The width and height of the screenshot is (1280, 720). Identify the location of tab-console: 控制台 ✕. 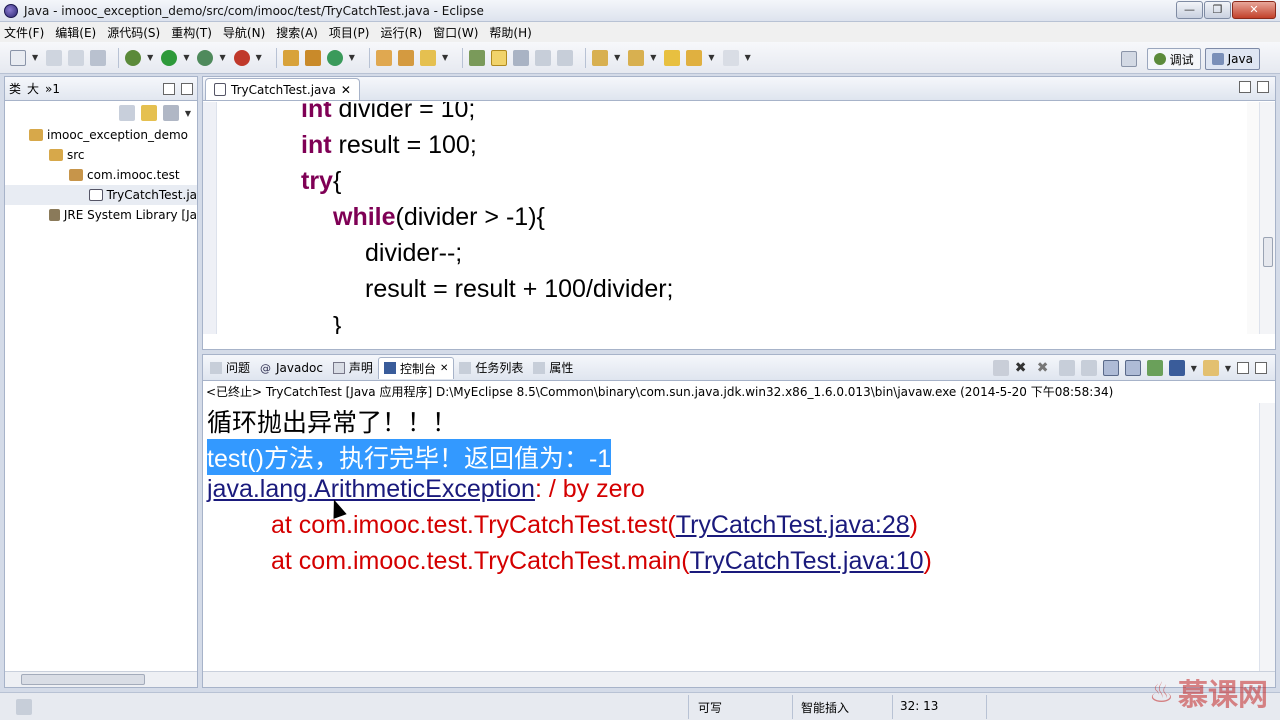
(416, 367).